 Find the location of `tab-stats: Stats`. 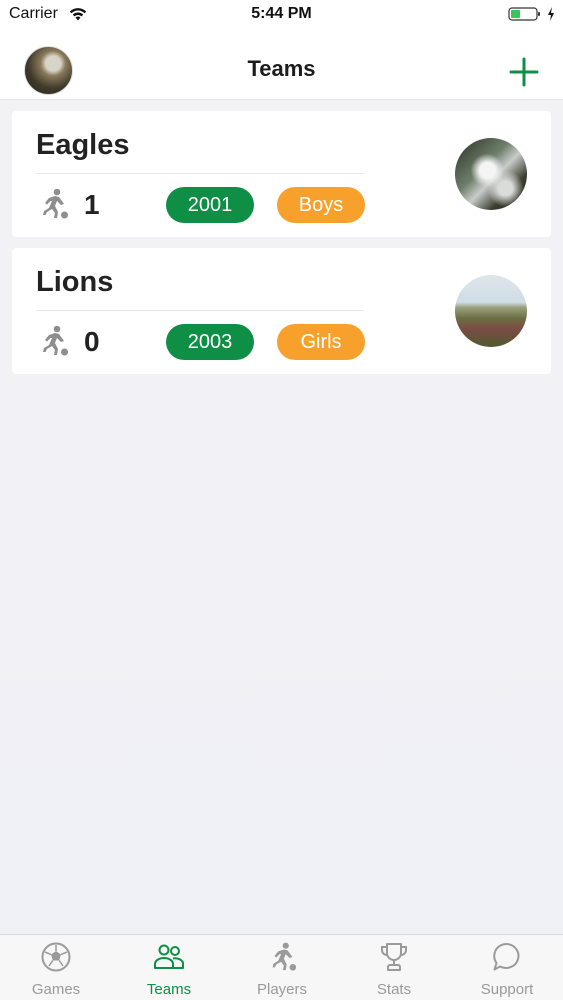

tab-stats: Stats is located at coordinates (394, 967).